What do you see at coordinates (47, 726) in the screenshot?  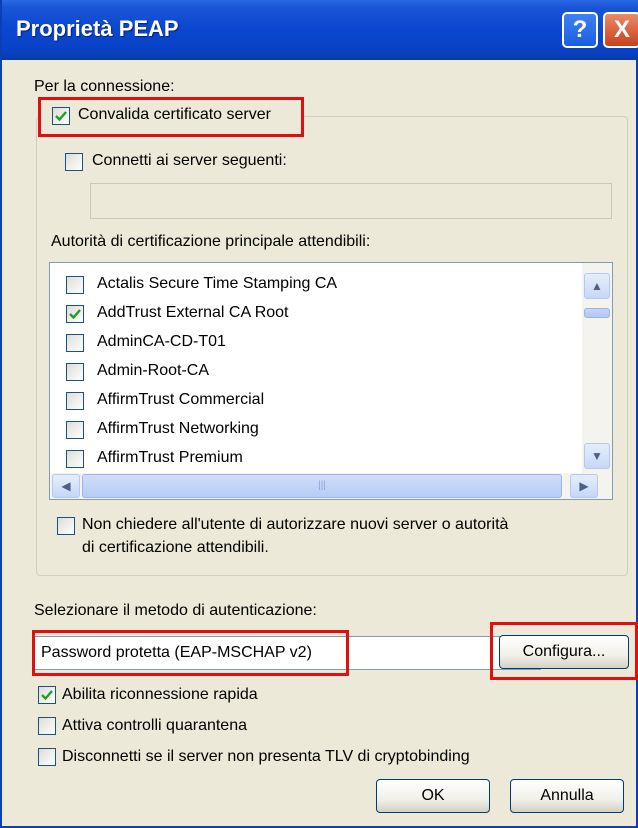 I see `quarantine-checkbox` at bounding box center [47, 726].